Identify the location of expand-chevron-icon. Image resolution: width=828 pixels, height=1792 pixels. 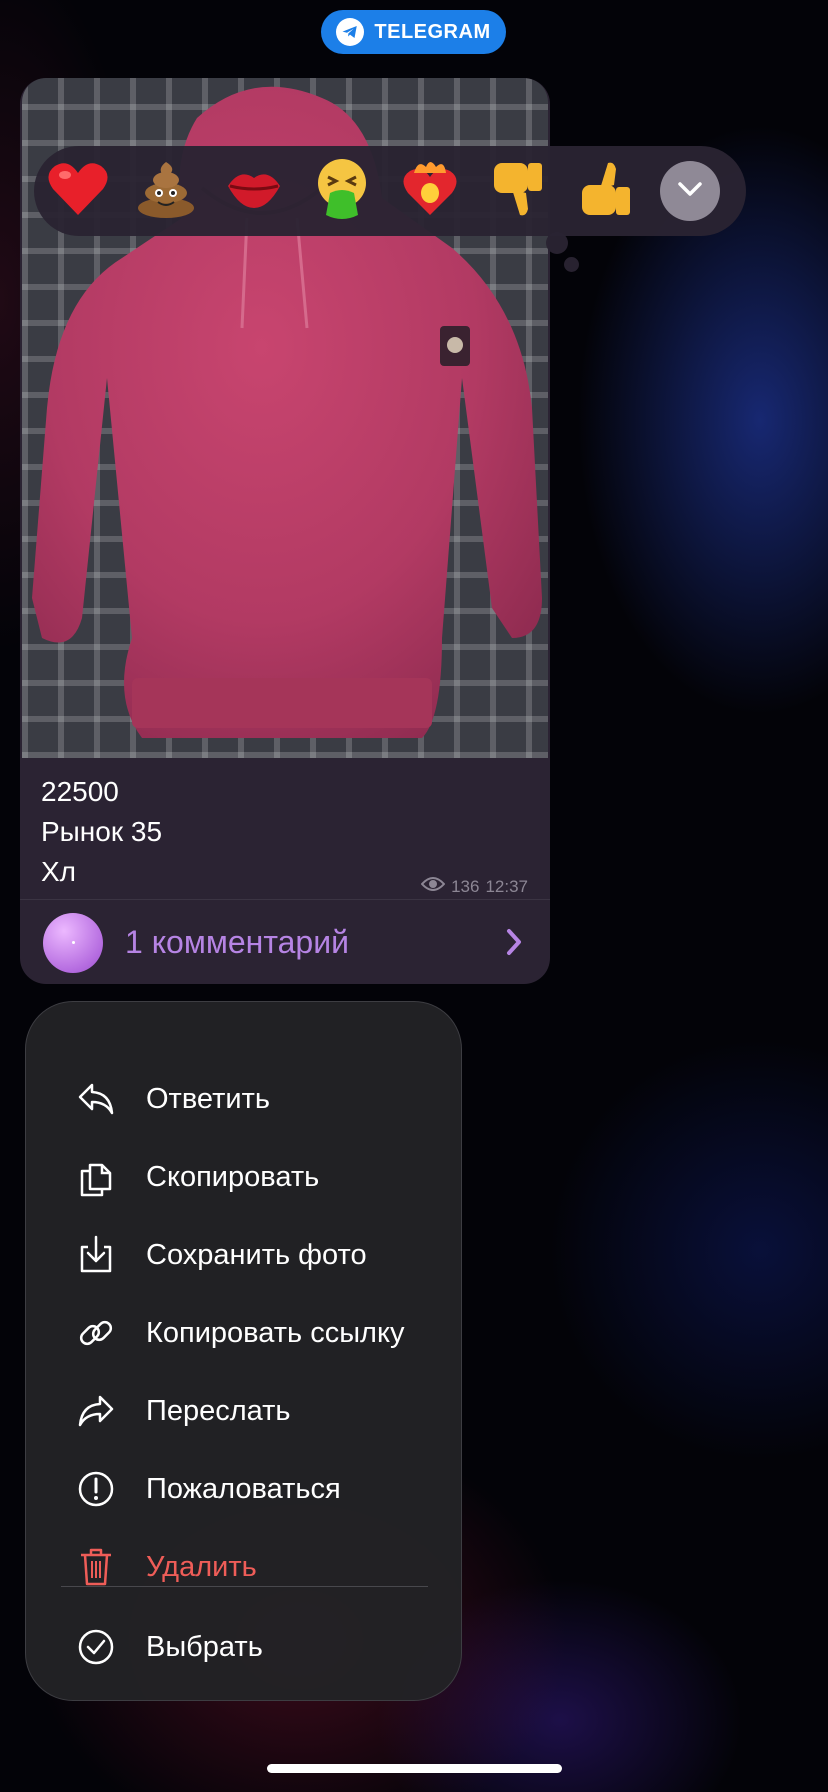
(690, 191).